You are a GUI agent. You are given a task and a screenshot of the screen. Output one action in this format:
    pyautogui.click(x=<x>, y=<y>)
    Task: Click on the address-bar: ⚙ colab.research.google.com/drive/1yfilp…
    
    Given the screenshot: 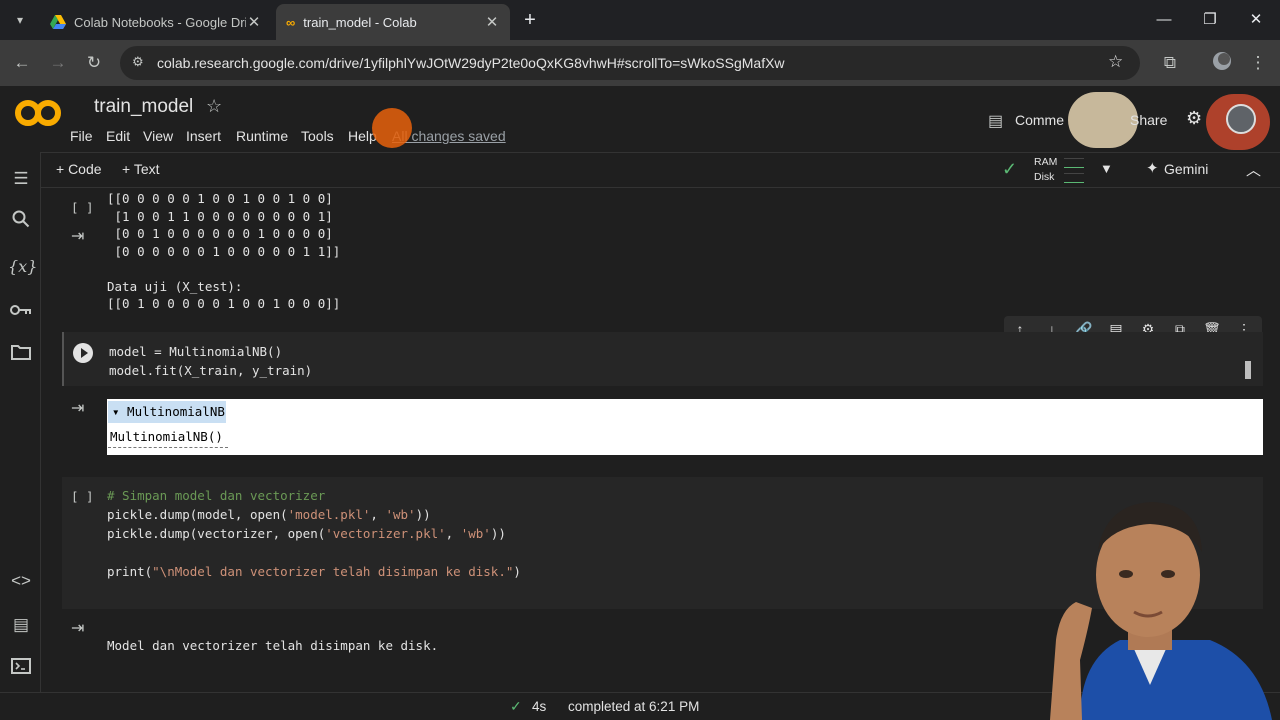 What is the action you would take?
    pyautogui.click(x=630, y=63)
    